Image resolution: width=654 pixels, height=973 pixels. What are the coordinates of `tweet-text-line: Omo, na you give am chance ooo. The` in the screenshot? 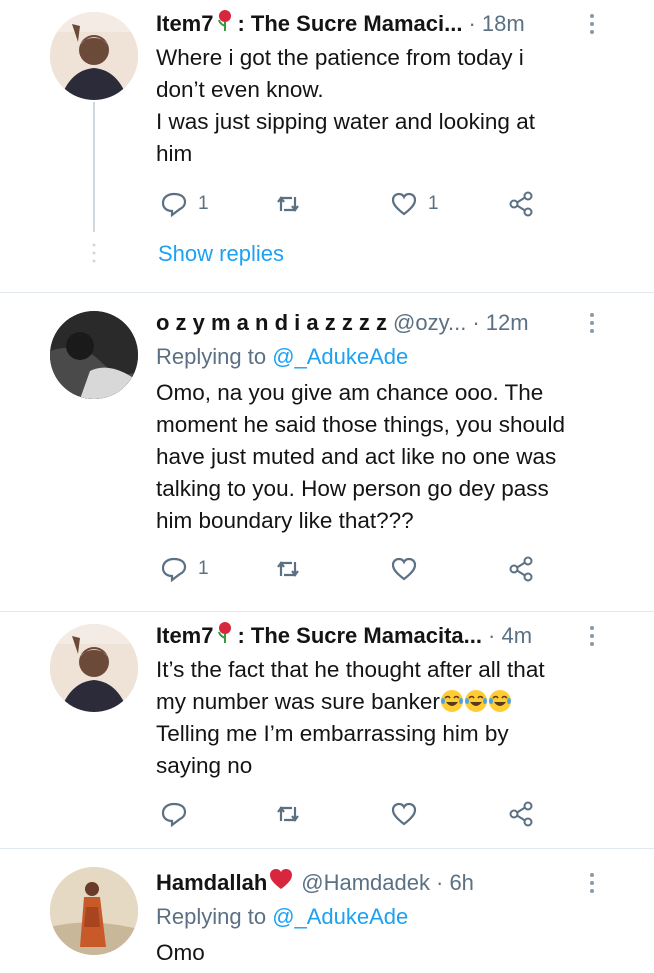 It's located at (350, 392).